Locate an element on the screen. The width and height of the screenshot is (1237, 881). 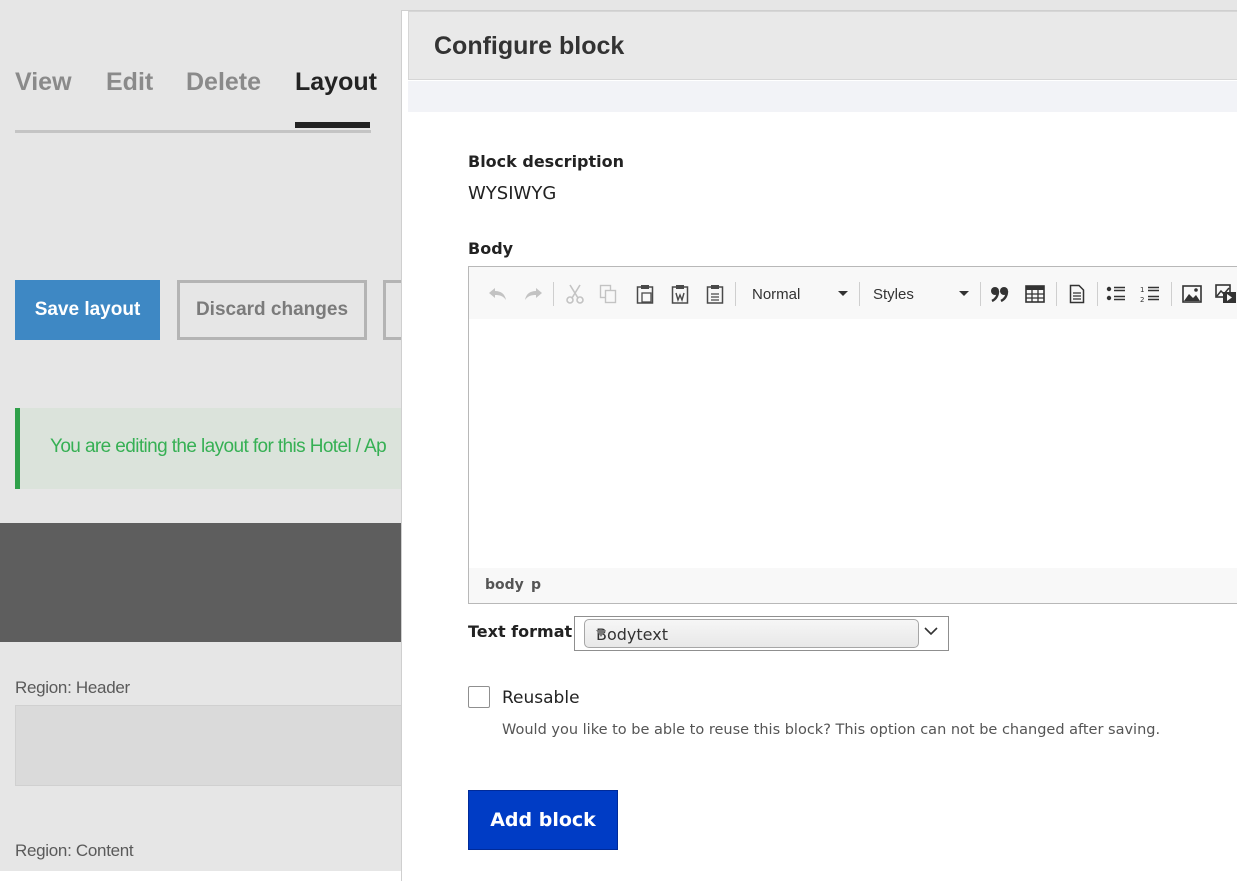
region-content-label: Region: Content is located at coordinates (74, 850).